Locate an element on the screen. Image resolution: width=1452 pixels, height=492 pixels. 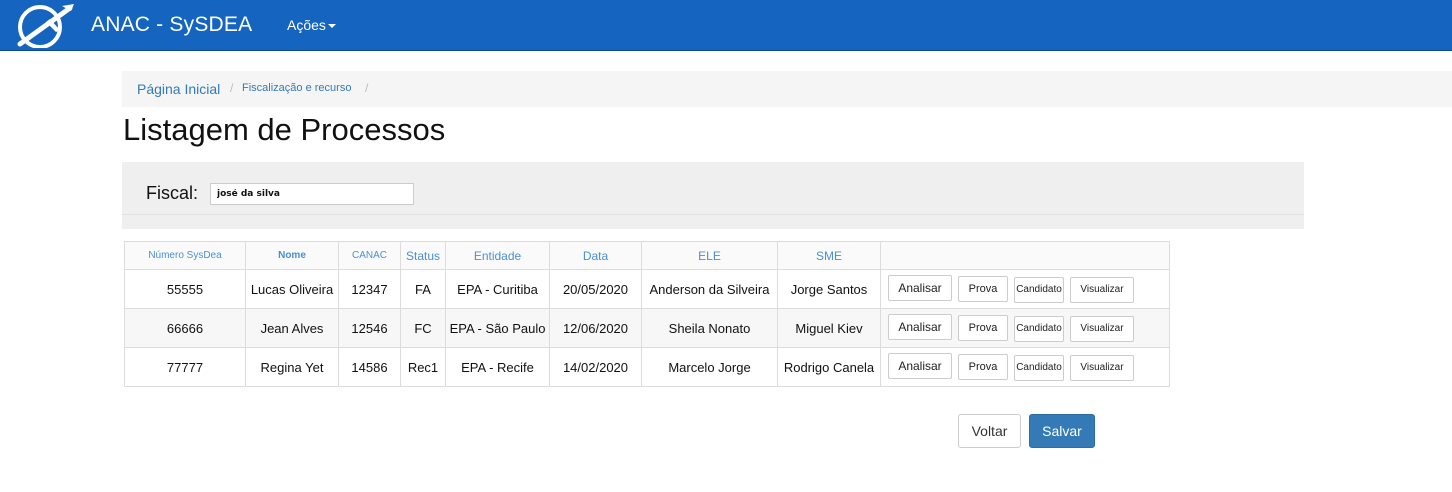
cell-entidade: EPA - Curitiba is located at coordinates (497, 289).